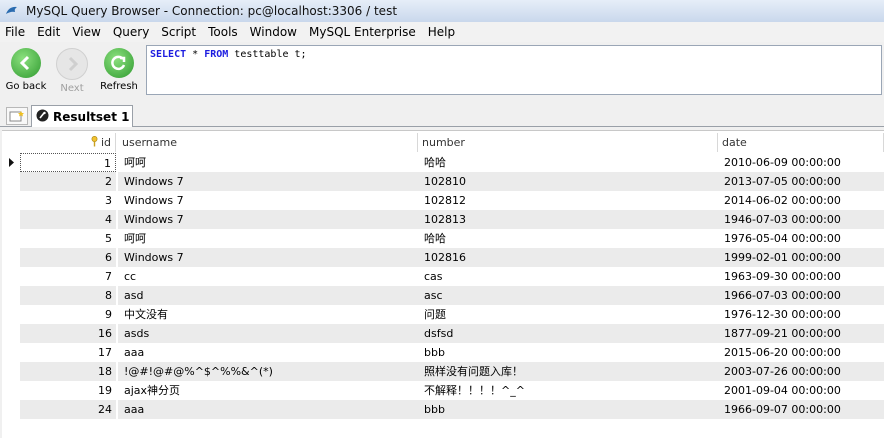 This screenshot has width=884, height=438. What do you see at coordinates (42, 117) in the screenshot?
I see `resultset-icon` at bounding box center [42, 117].